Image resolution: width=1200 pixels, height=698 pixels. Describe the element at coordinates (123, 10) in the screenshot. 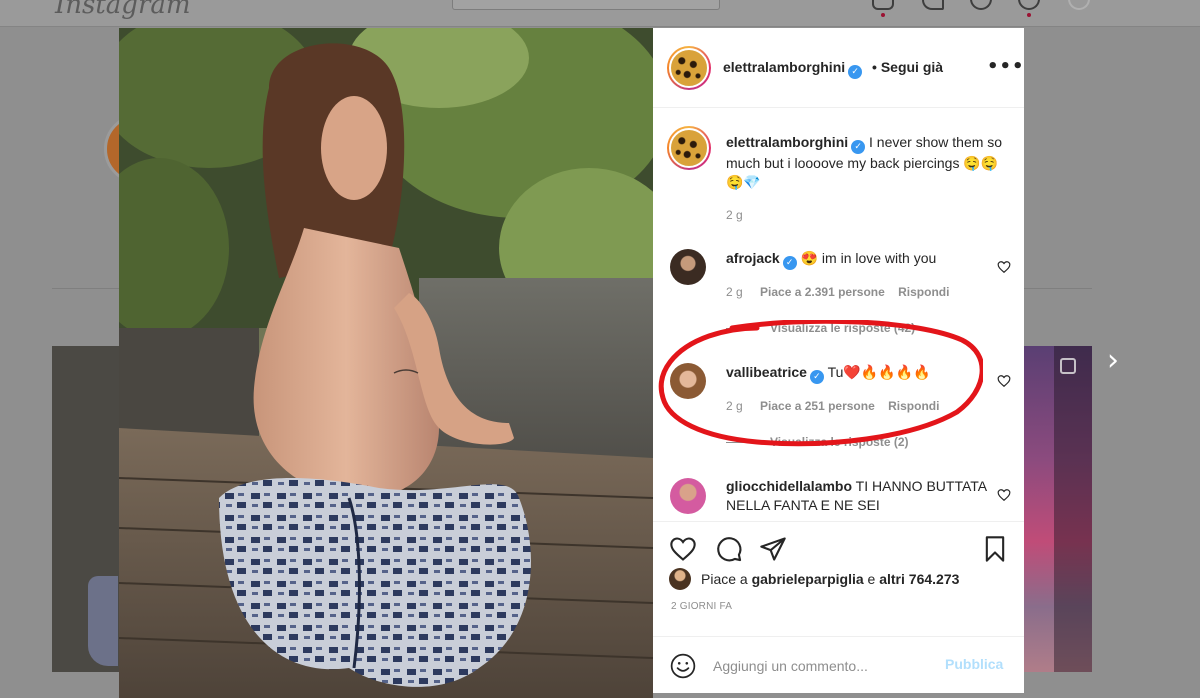

I see `instagram-logo: Instagram` at that location.